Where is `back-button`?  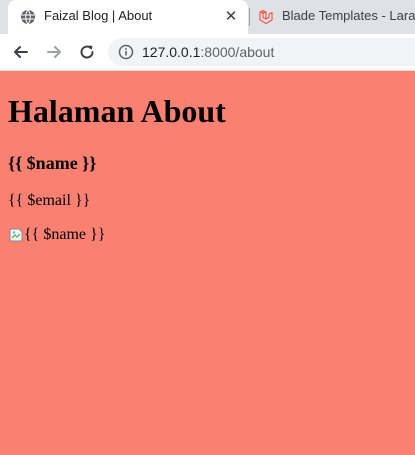
back-button is located at coordinates (21, 52).